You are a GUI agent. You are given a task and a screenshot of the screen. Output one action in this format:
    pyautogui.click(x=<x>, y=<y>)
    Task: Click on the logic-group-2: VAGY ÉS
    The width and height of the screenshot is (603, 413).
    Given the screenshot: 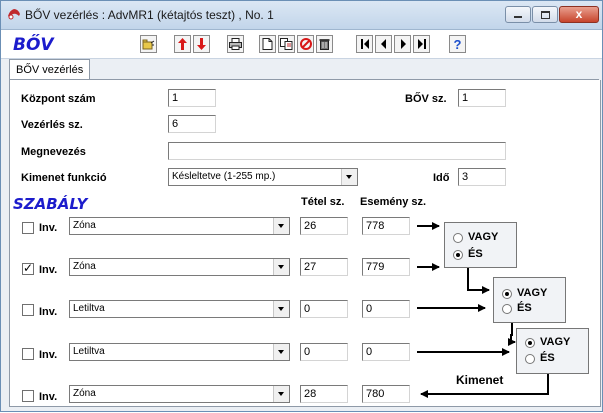 What is the action you would take?
    pyautogui.click(x=529, y=300)
    